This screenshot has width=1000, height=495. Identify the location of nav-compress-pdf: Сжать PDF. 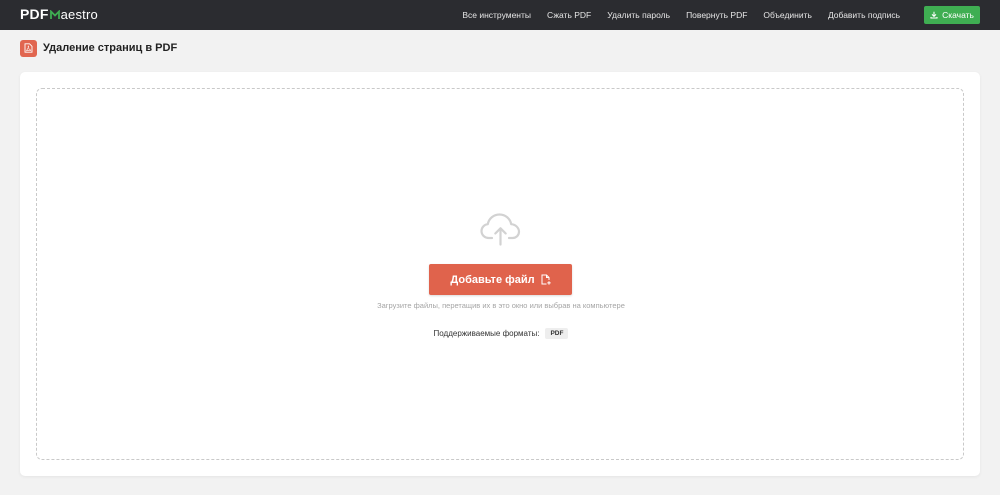
(569, 15).